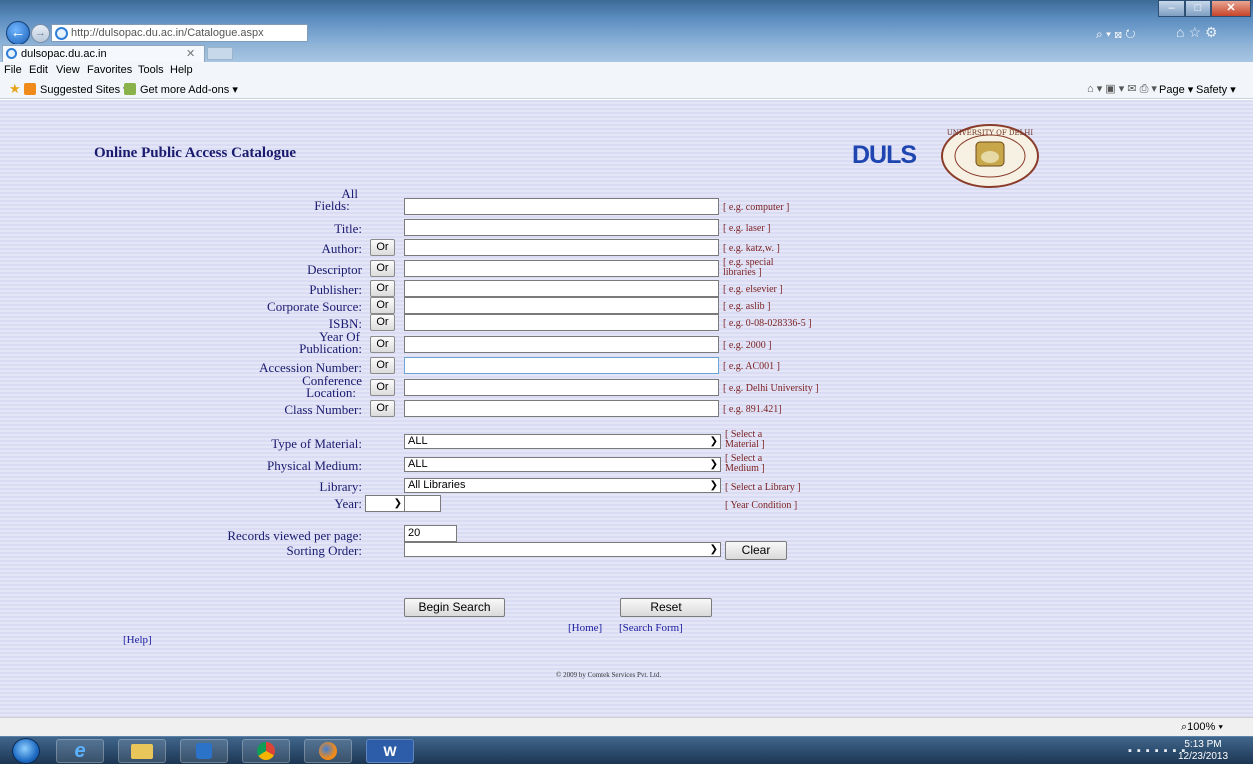 This screenshot has width=1253, height=764. I want to click on tab-label: dulsopac.du.ac.in, so click(64, 54).